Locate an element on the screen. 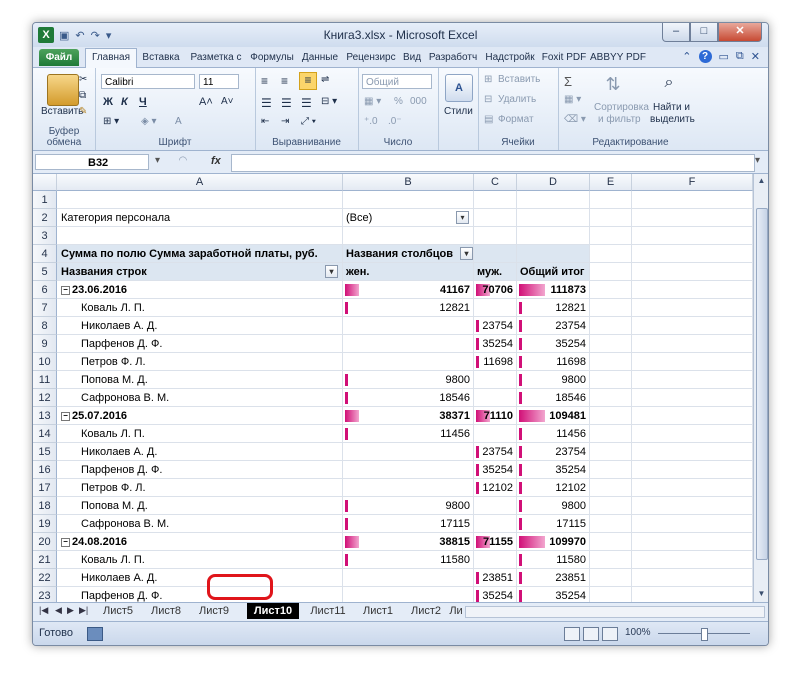 This screenshot has width=800, height=675. cell-c: 11698 is located at coordinates (495, 362).